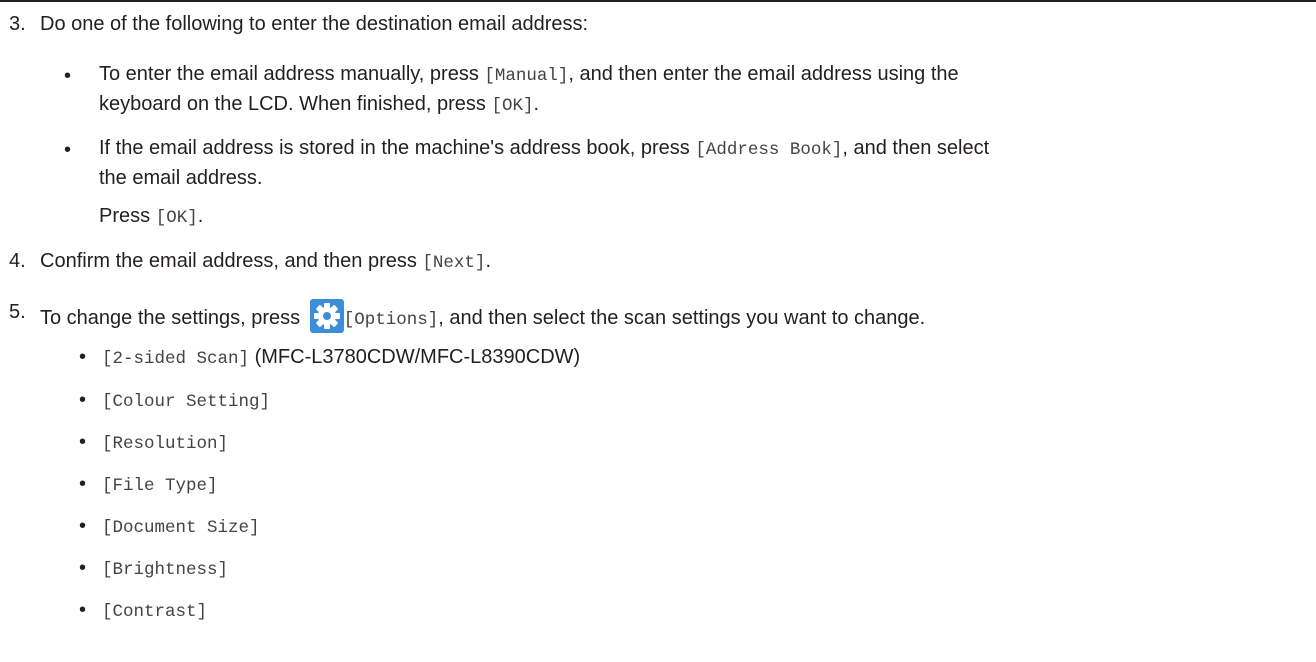  What do you see at coordinates (658, 1) in the screenshot?
I see `top-divider` at bounding box center [658, 1].